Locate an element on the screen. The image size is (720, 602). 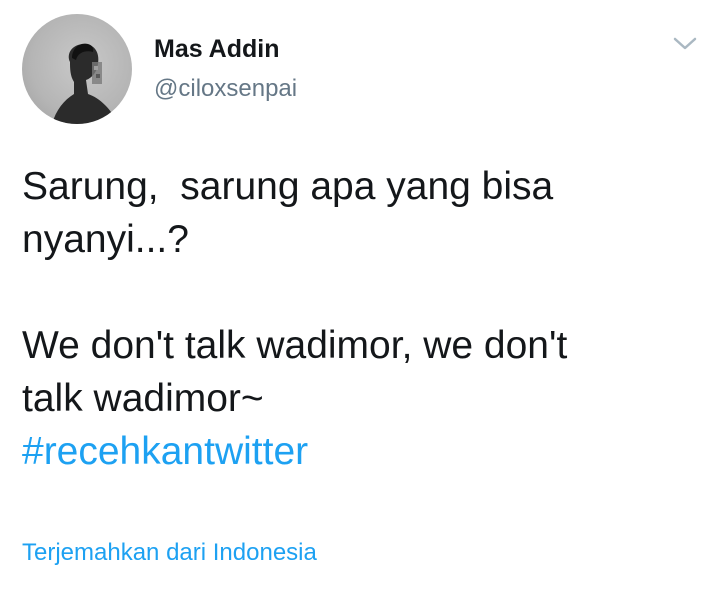
avatar is located at coordinates (77, 69).